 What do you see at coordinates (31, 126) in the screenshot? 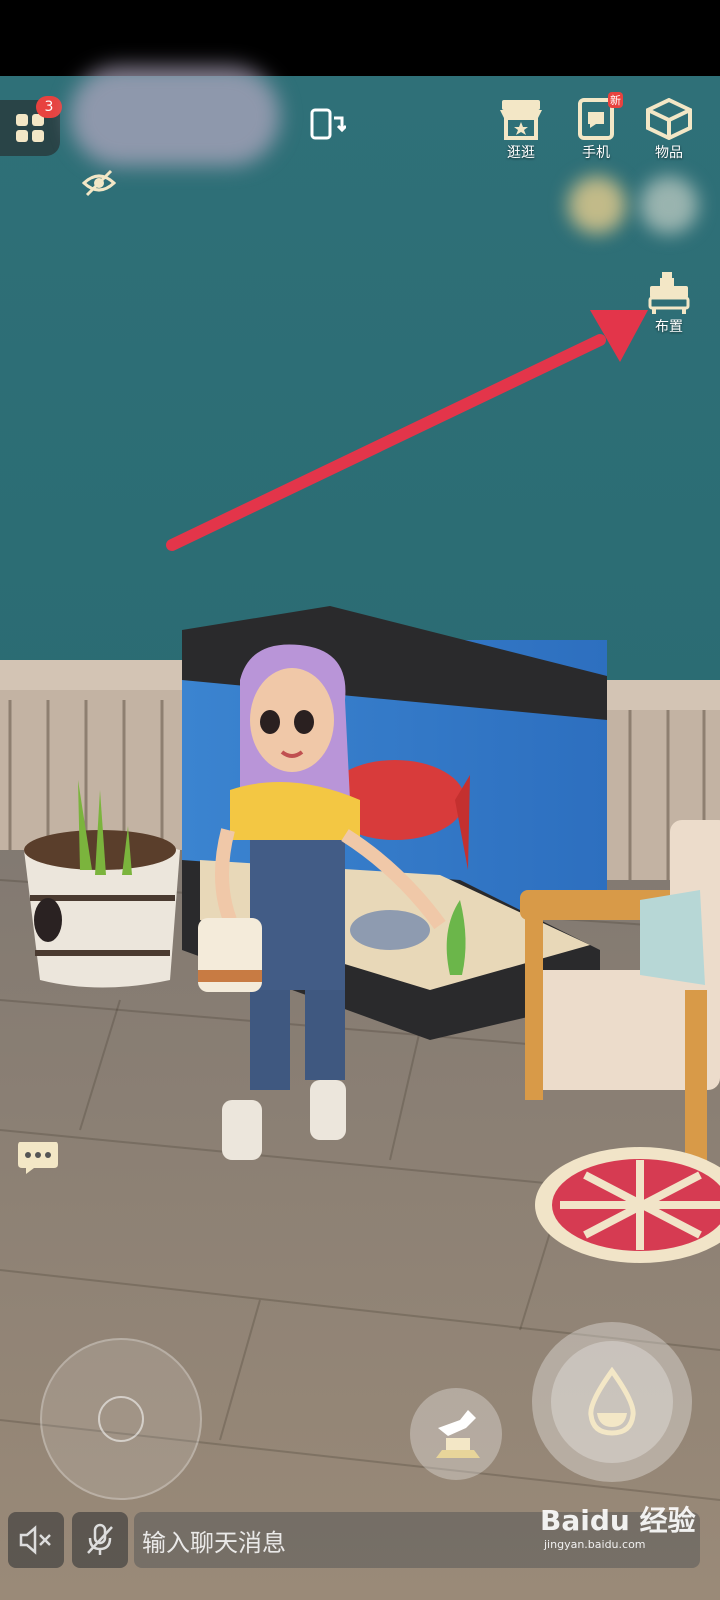
I see `menu-button: 3` at bounding box center [31, 126].